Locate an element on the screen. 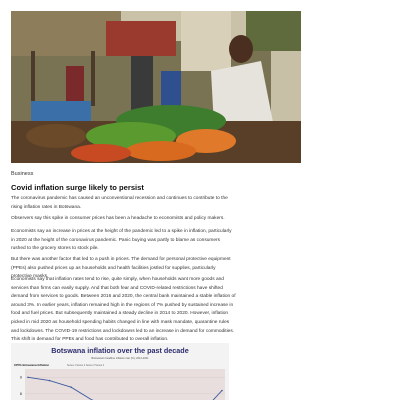 Image resolution: width=400 pixels, height=400 pixels. chart-title: Botswana inflation over the past decade is located at coordinates (119, 350).